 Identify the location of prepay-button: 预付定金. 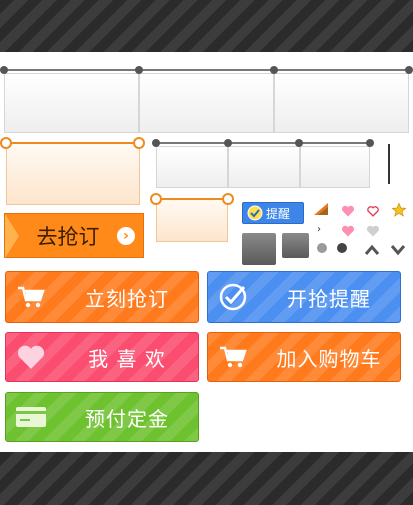
(102, 417).